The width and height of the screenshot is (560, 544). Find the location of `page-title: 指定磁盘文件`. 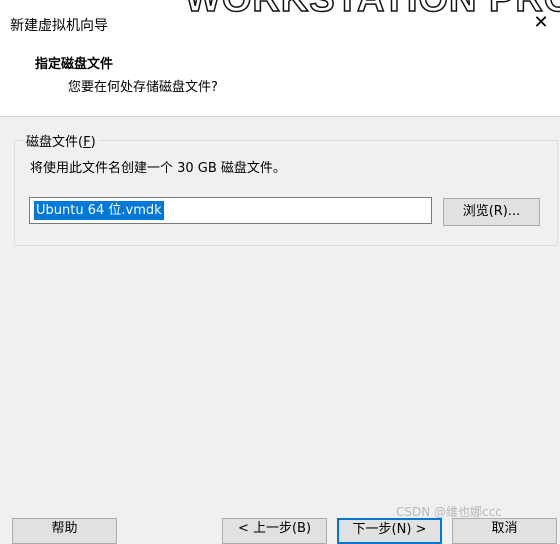

page-title: 指定磁盘文件 is located at coordinates (74, 64).